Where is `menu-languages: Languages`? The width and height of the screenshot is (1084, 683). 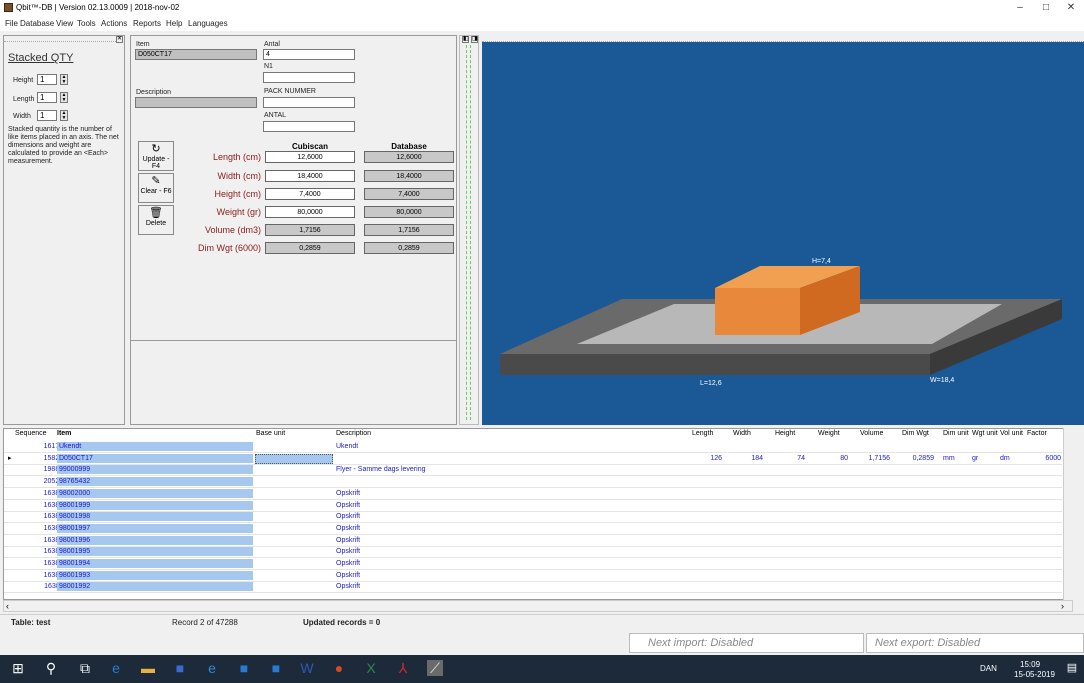 menu-languages: Languages is located at coordinates (208, 23).